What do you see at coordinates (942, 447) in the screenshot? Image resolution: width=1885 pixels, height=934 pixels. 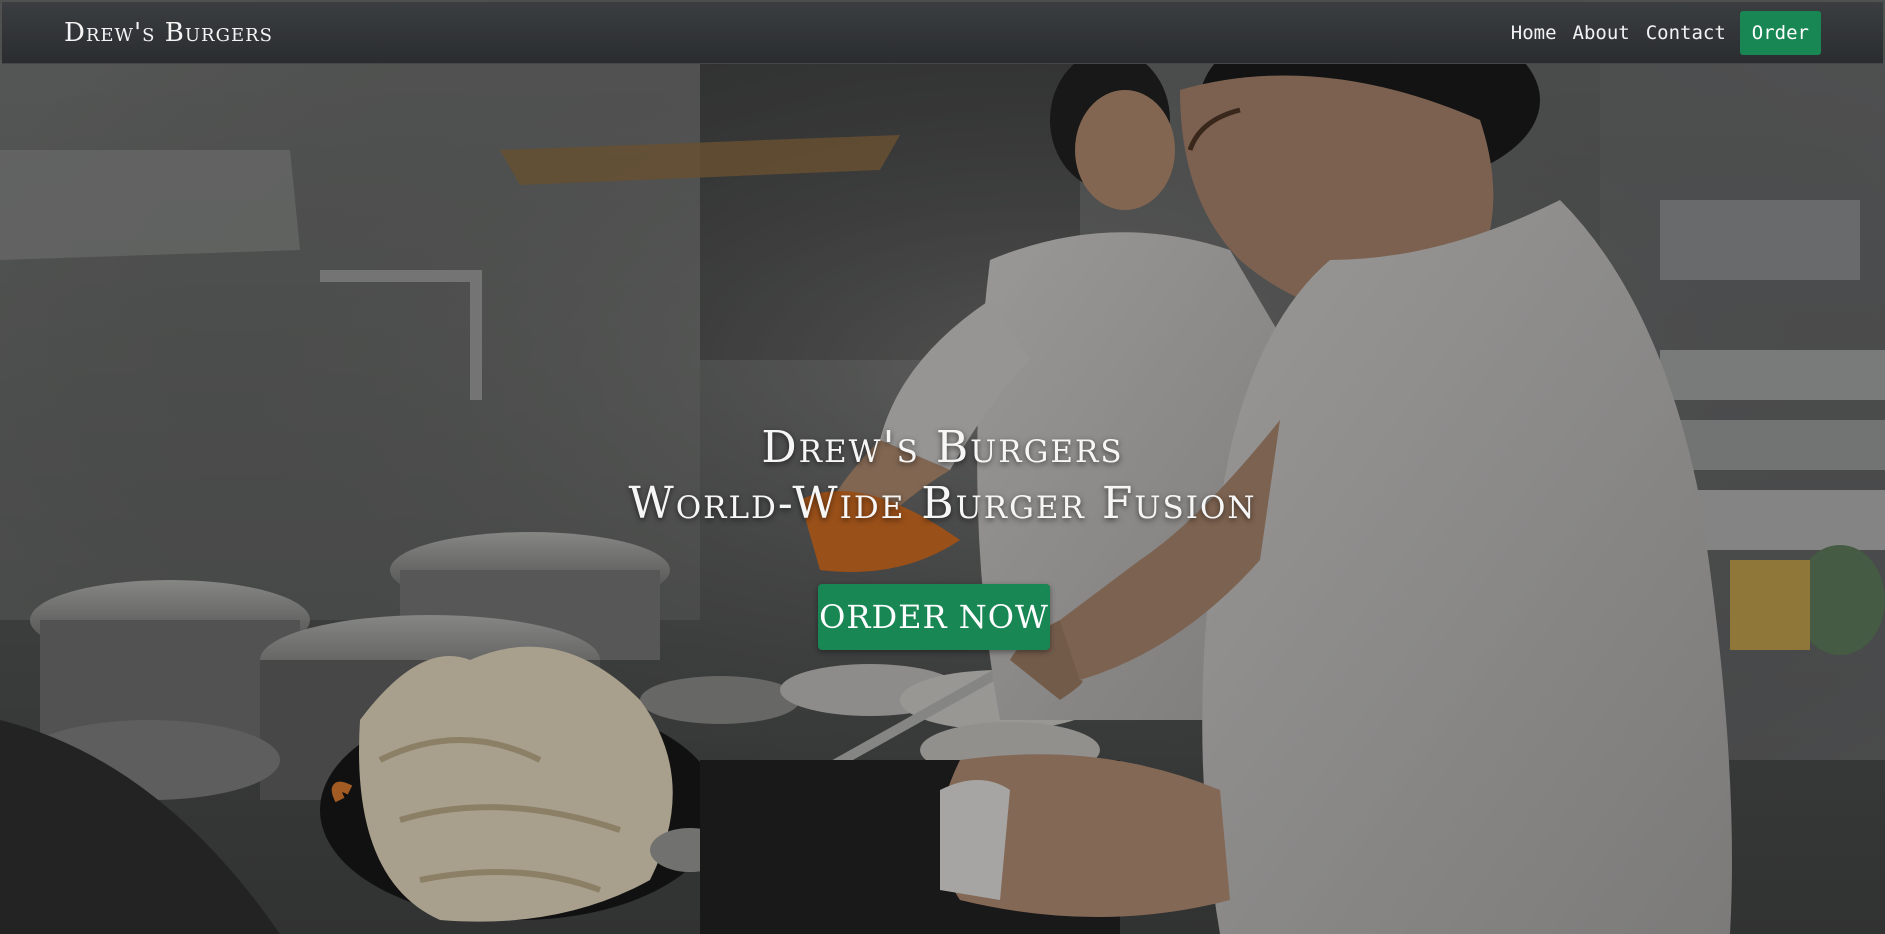 I see `hero-title-line1: Drew's Burgers` at bounding box center [942, 447].